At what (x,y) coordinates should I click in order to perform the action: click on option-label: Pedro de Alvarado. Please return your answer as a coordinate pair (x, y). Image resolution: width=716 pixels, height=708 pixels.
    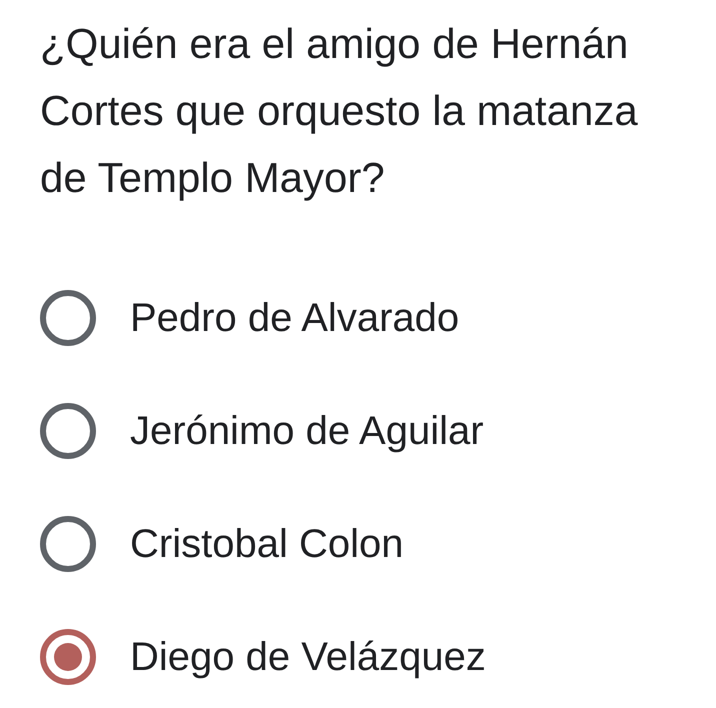
    Looking at the image, I should click on (295, 318).